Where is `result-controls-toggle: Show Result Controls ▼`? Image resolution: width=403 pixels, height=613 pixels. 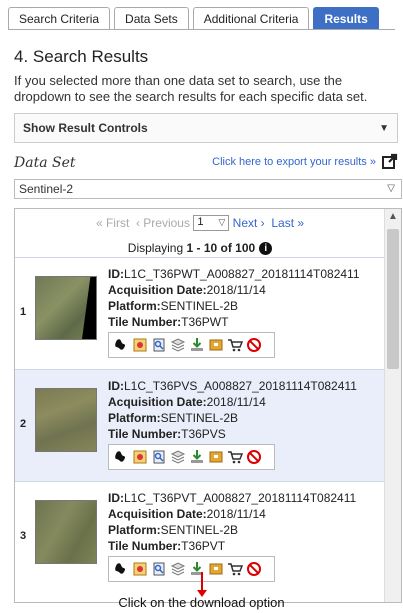
result-controls-toggle: Show Result Controls ▼ is located at coordinates (206, 128).